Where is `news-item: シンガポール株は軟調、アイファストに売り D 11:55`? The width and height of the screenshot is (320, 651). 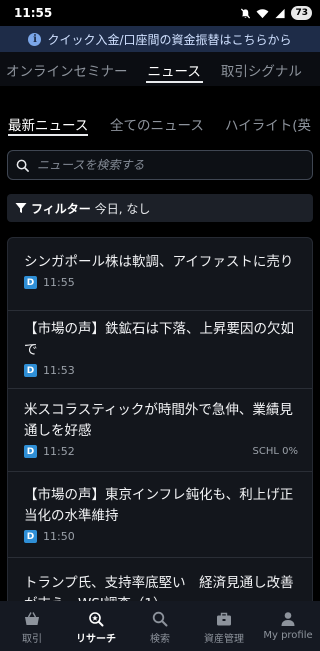
news-item: シンガポール株は軟調、アイファストに売り D 11:55 is located at coordinates (160, 274).